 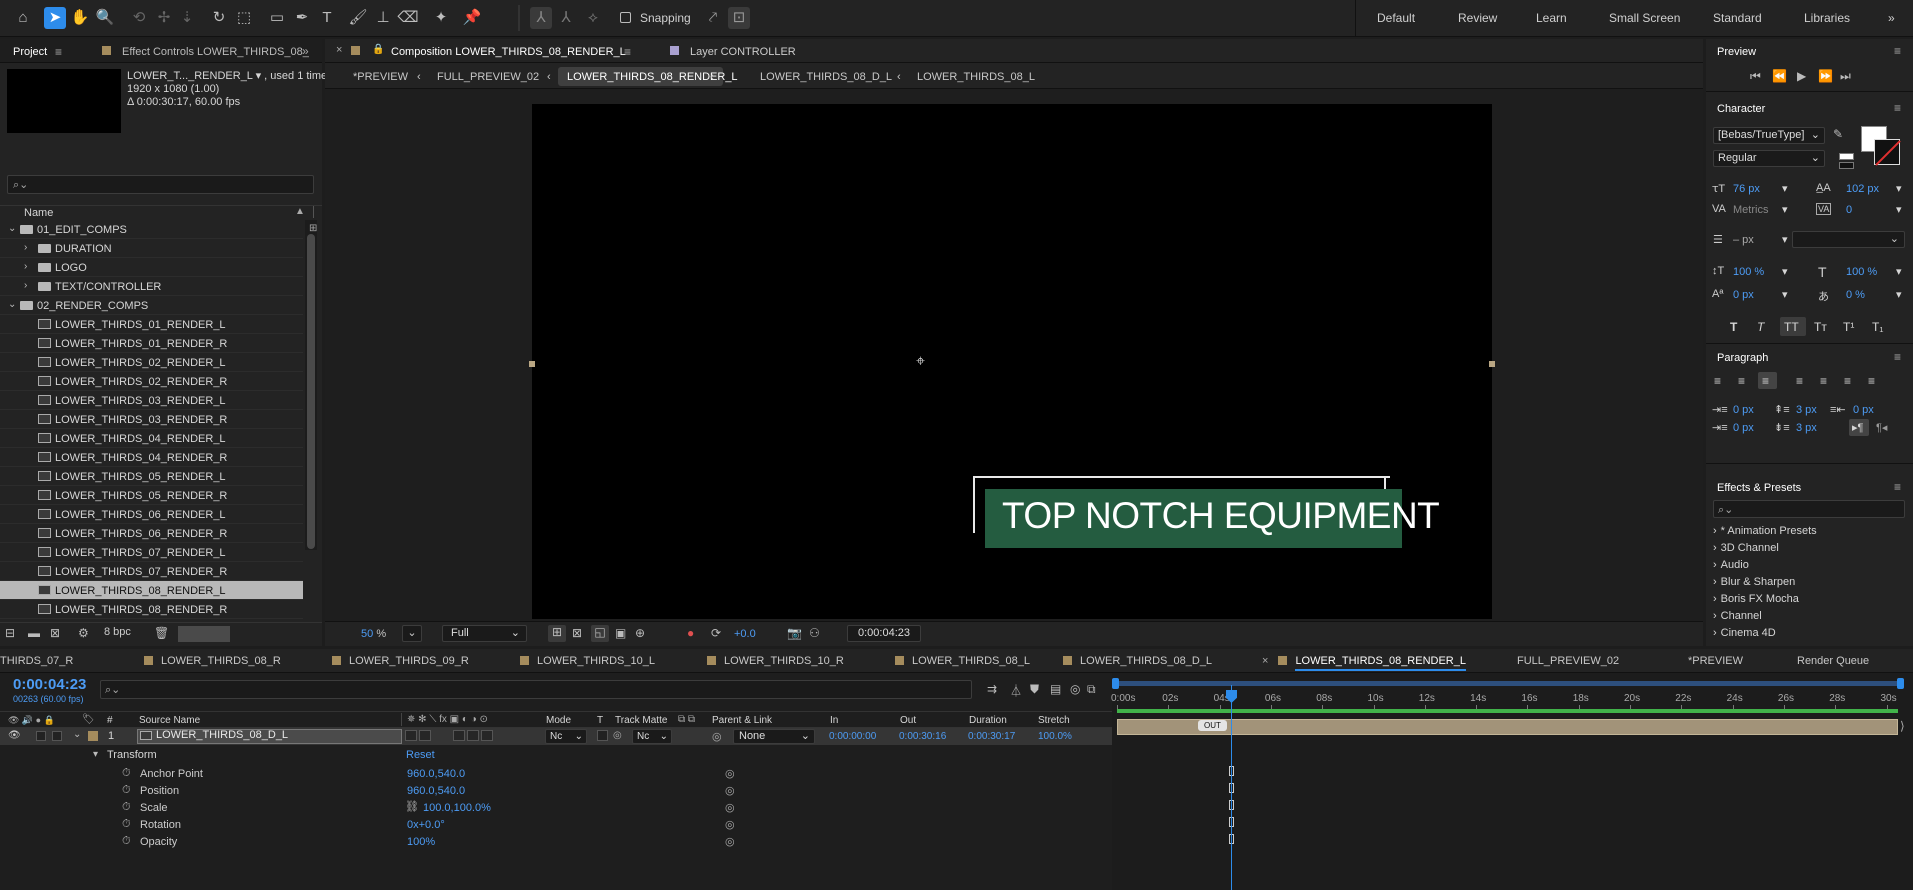 What do you see at coordinates (1765, 531) in the screenshot?
I see `effect-category: › * Animation Presets` at bounding box center [1765, 531].